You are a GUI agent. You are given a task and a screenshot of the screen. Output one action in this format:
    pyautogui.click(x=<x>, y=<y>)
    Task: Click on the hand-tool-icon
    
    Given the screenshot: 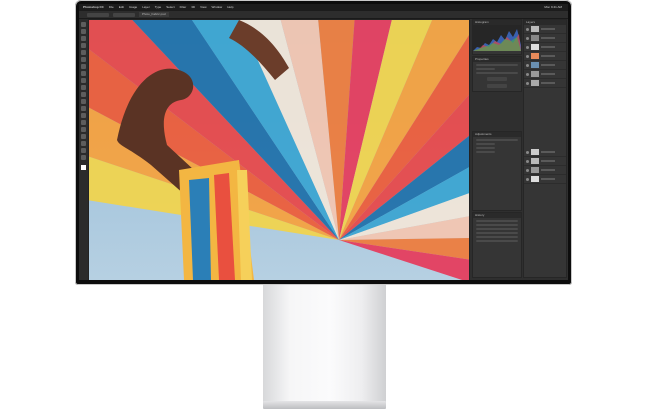 What is the action you would take?
    pyautogui.click(x=83, y=150)
    